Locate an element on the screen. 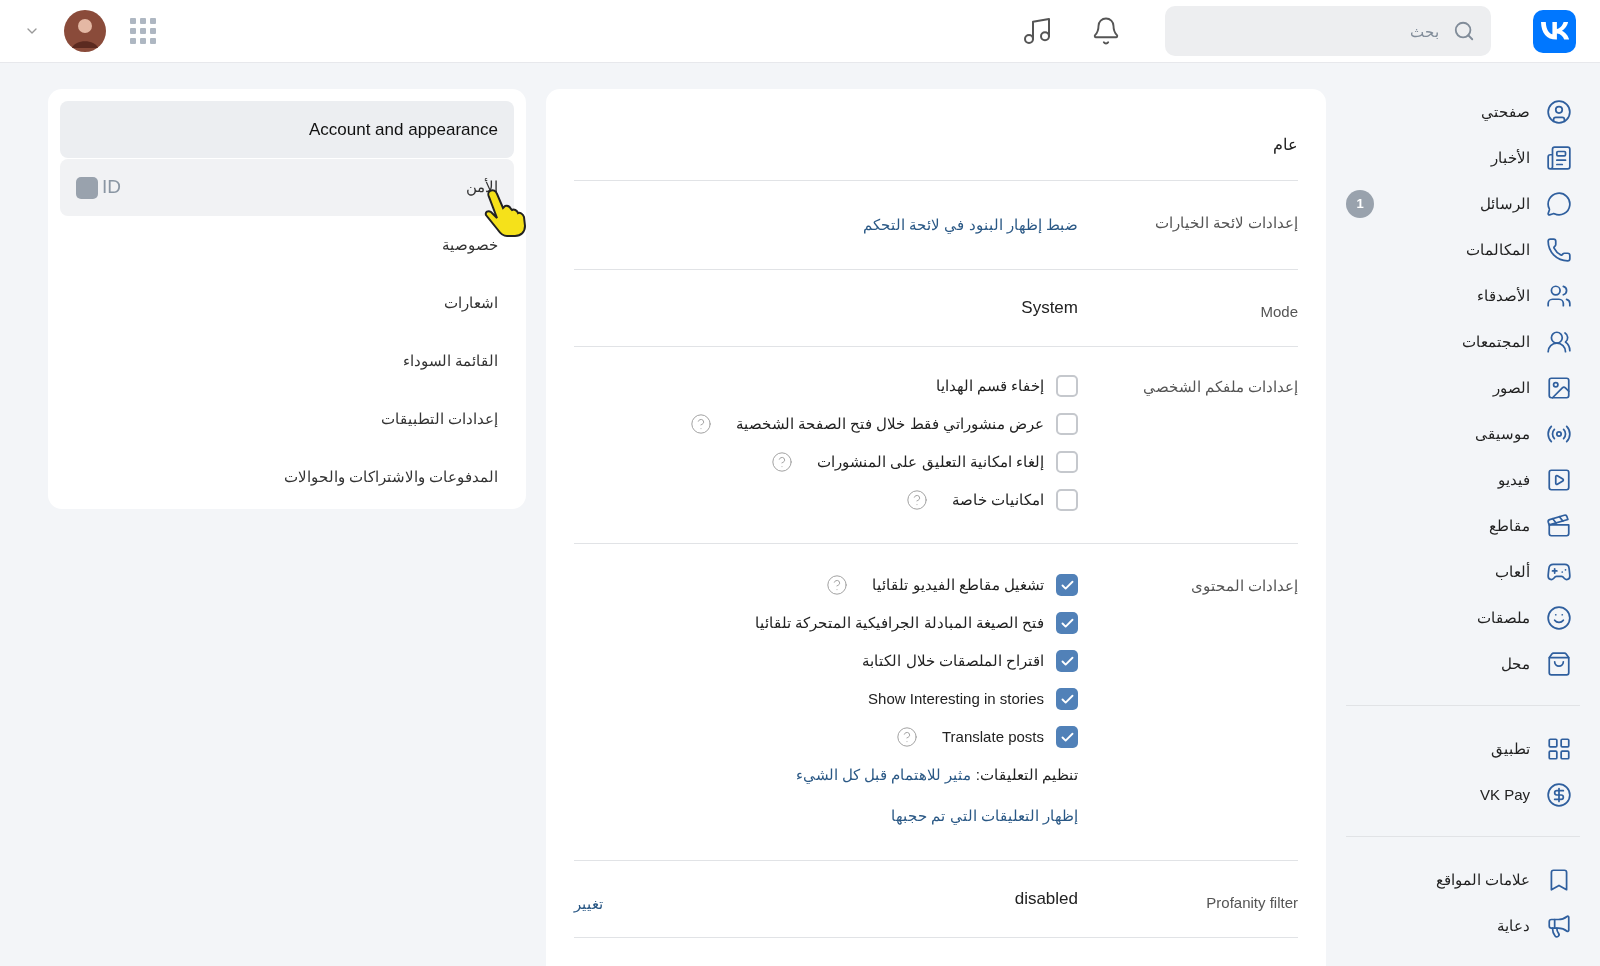 The width and height of the screenshot is (1600, 966). sidebar-item: الأخبار is located at coordinates (1463, 158).